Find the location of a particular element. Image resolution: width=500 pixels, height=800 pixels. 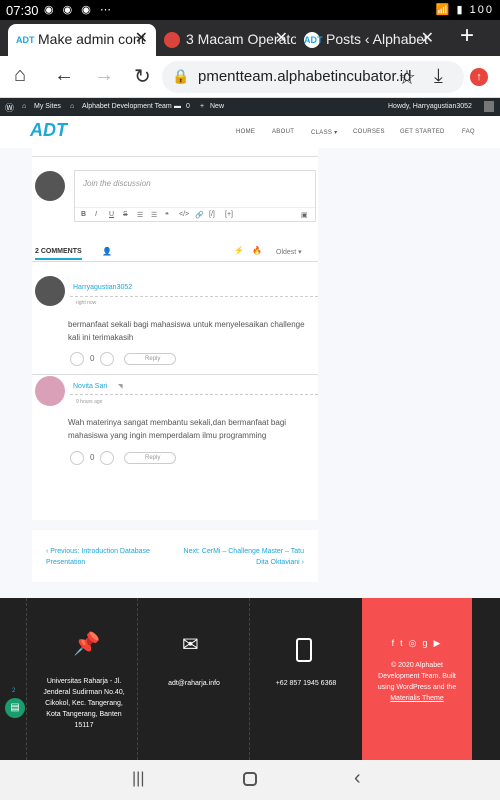

tab-posts: ADT Posts ‹ Alphabet ✕ is located at coordinates (369, 40).